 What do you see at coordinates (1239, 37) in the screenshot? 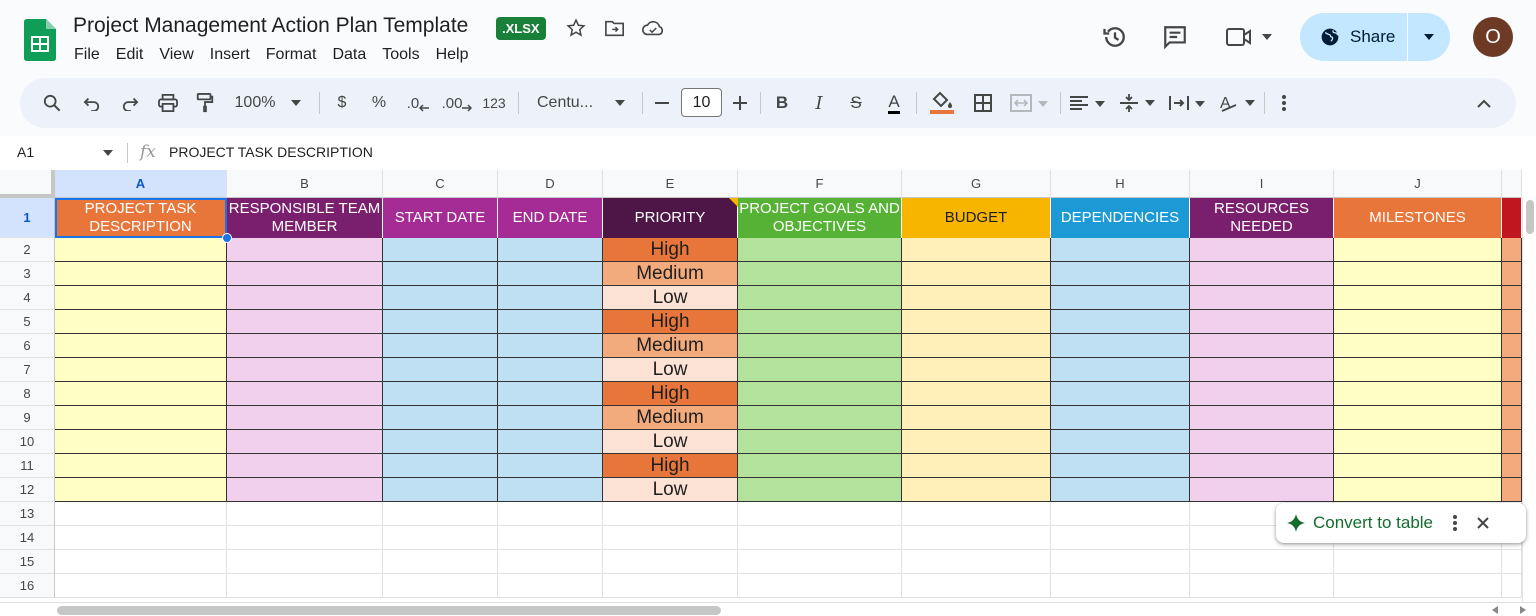
I see `meet-video-icon` at bounding box center [1239, 37].